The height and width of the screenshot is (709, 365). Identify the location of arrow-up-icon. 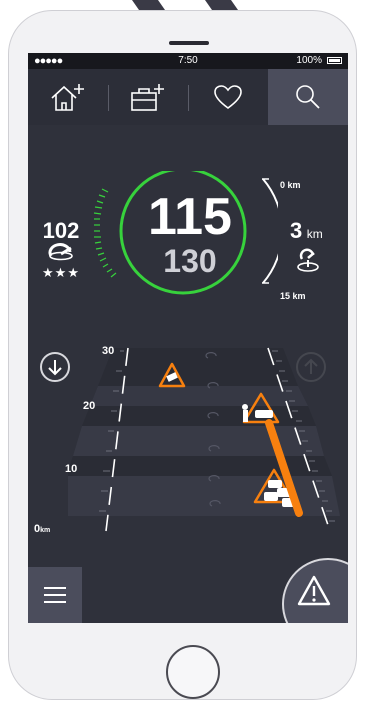
(311, 366).